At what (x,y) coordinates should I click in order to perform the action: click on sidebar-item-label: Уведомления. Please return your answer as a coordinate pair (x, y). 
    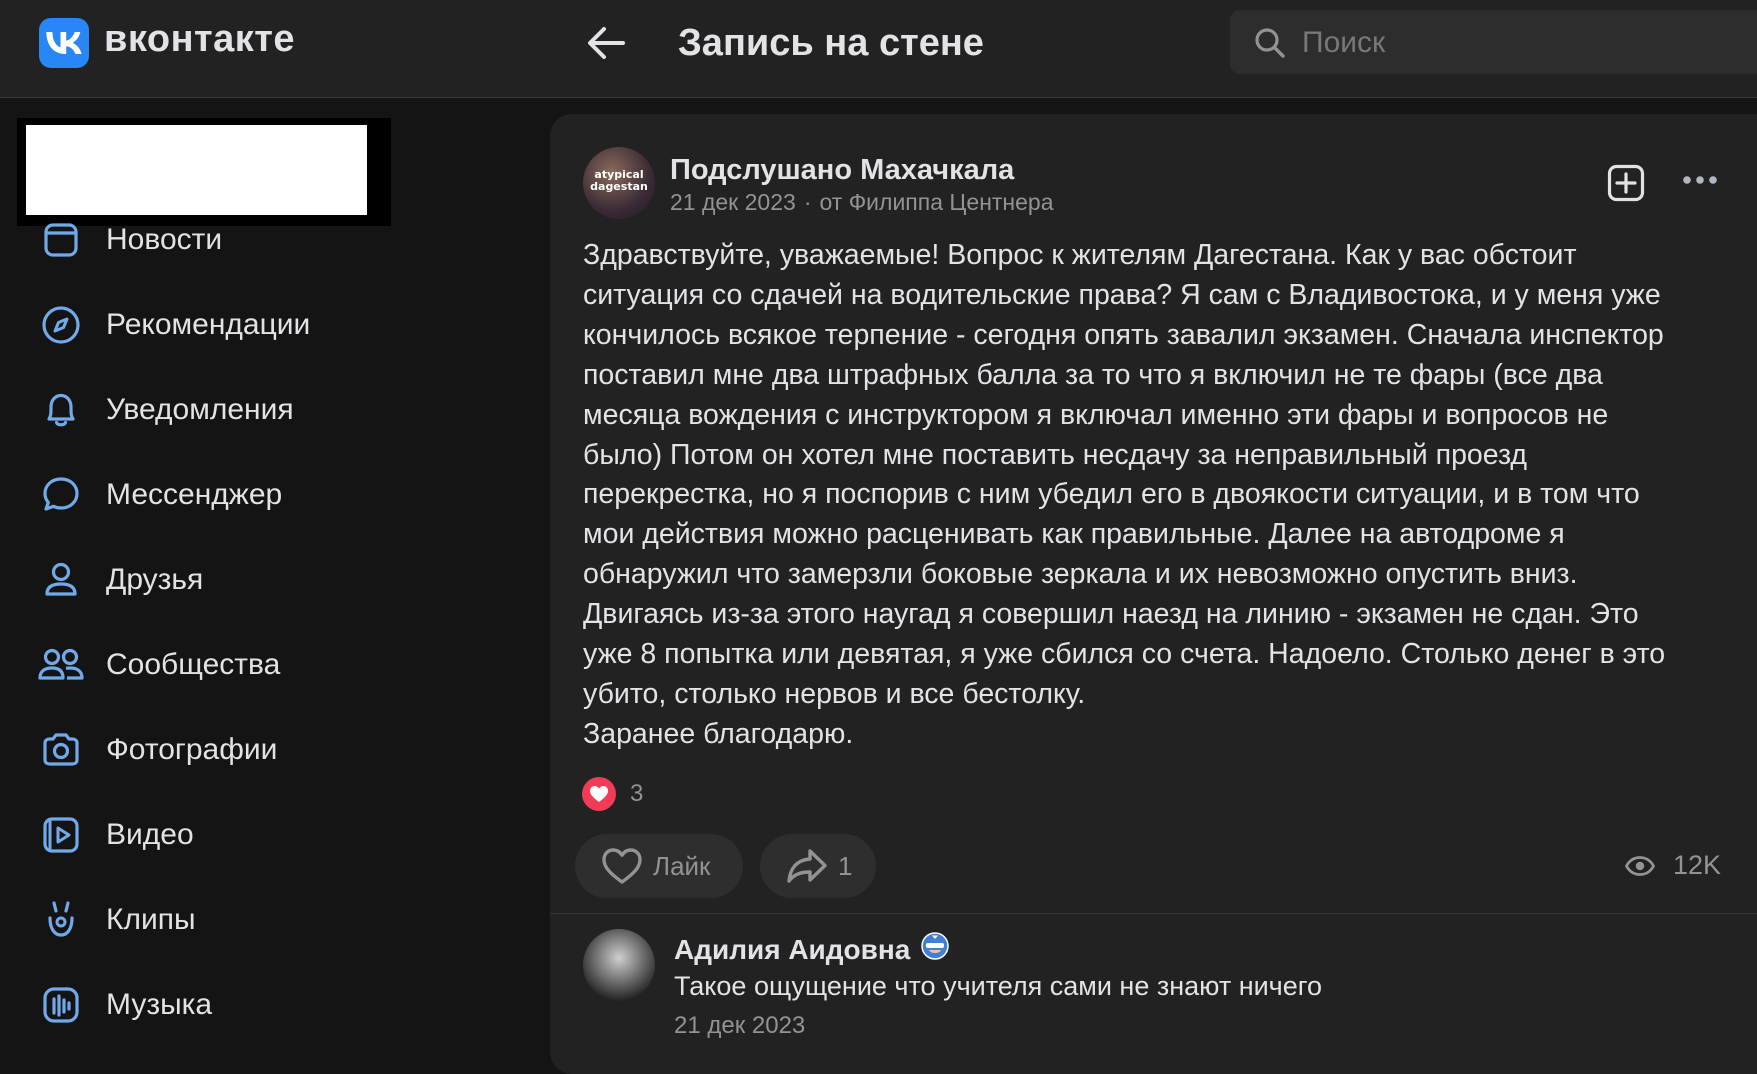
    Looking at the image, I should click on (200, 409).